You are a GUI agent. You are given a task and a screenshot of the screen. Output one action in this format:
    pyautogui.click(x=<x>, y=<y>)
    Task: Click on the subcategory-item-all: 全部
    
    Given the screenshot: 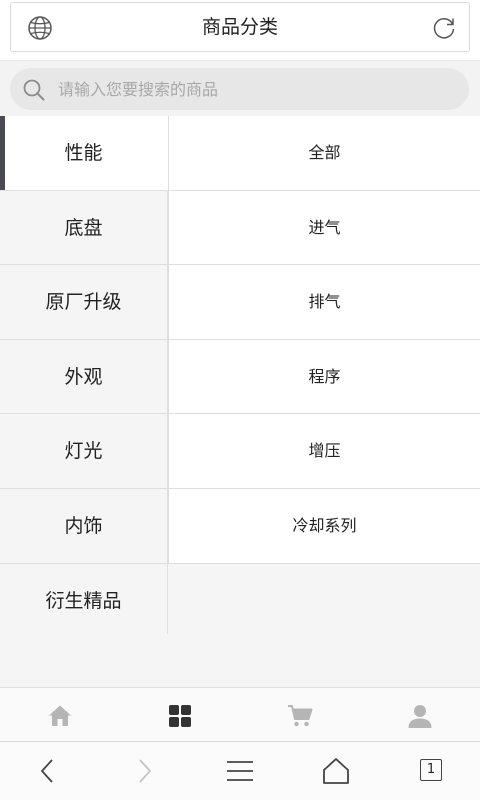 What is the action you would take?
    pyautogui.click(x=324, y=153)
    